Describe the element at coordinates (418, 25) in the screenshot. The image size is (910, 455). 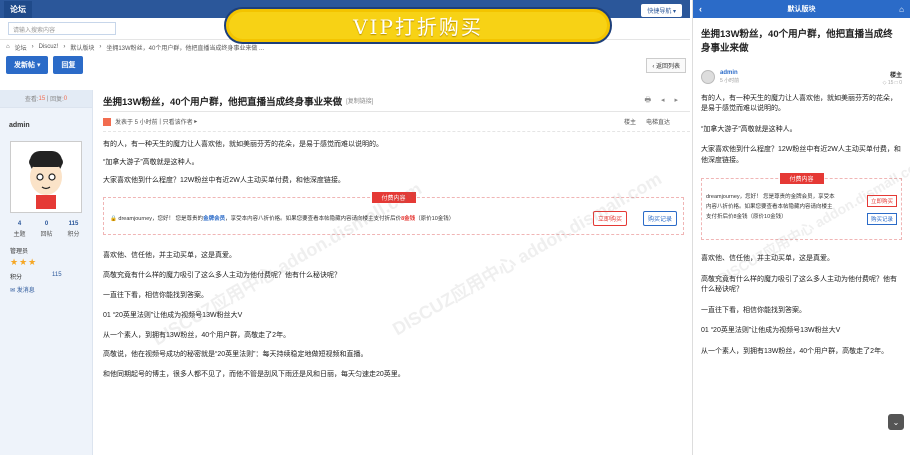
I see `vip-discount-banner: VIP打折购买` at that location.